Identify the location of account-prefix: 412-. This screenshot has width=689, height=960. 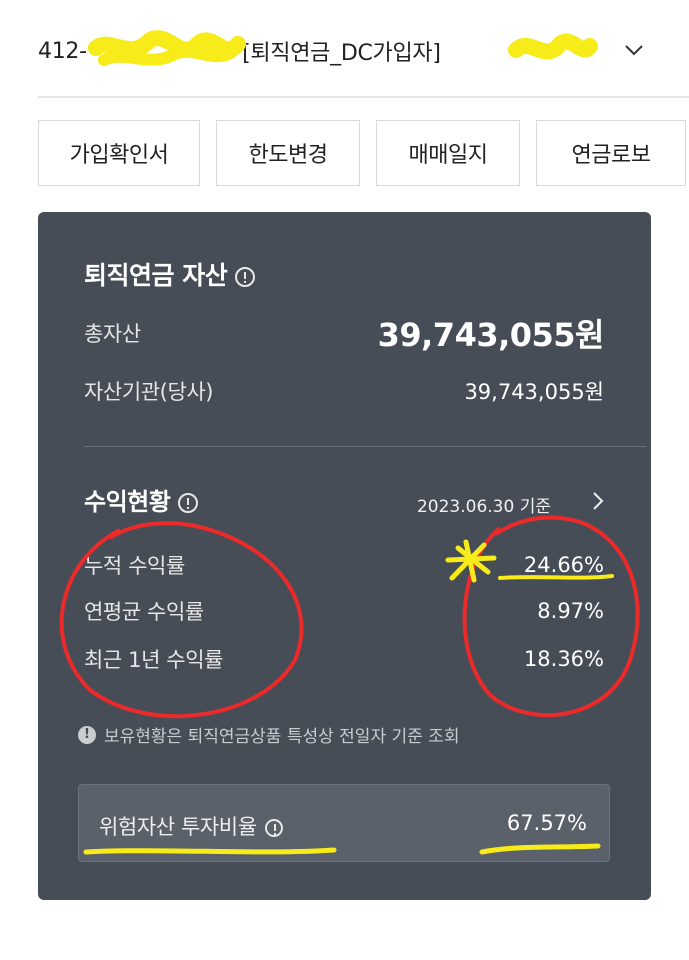
(62, 51).